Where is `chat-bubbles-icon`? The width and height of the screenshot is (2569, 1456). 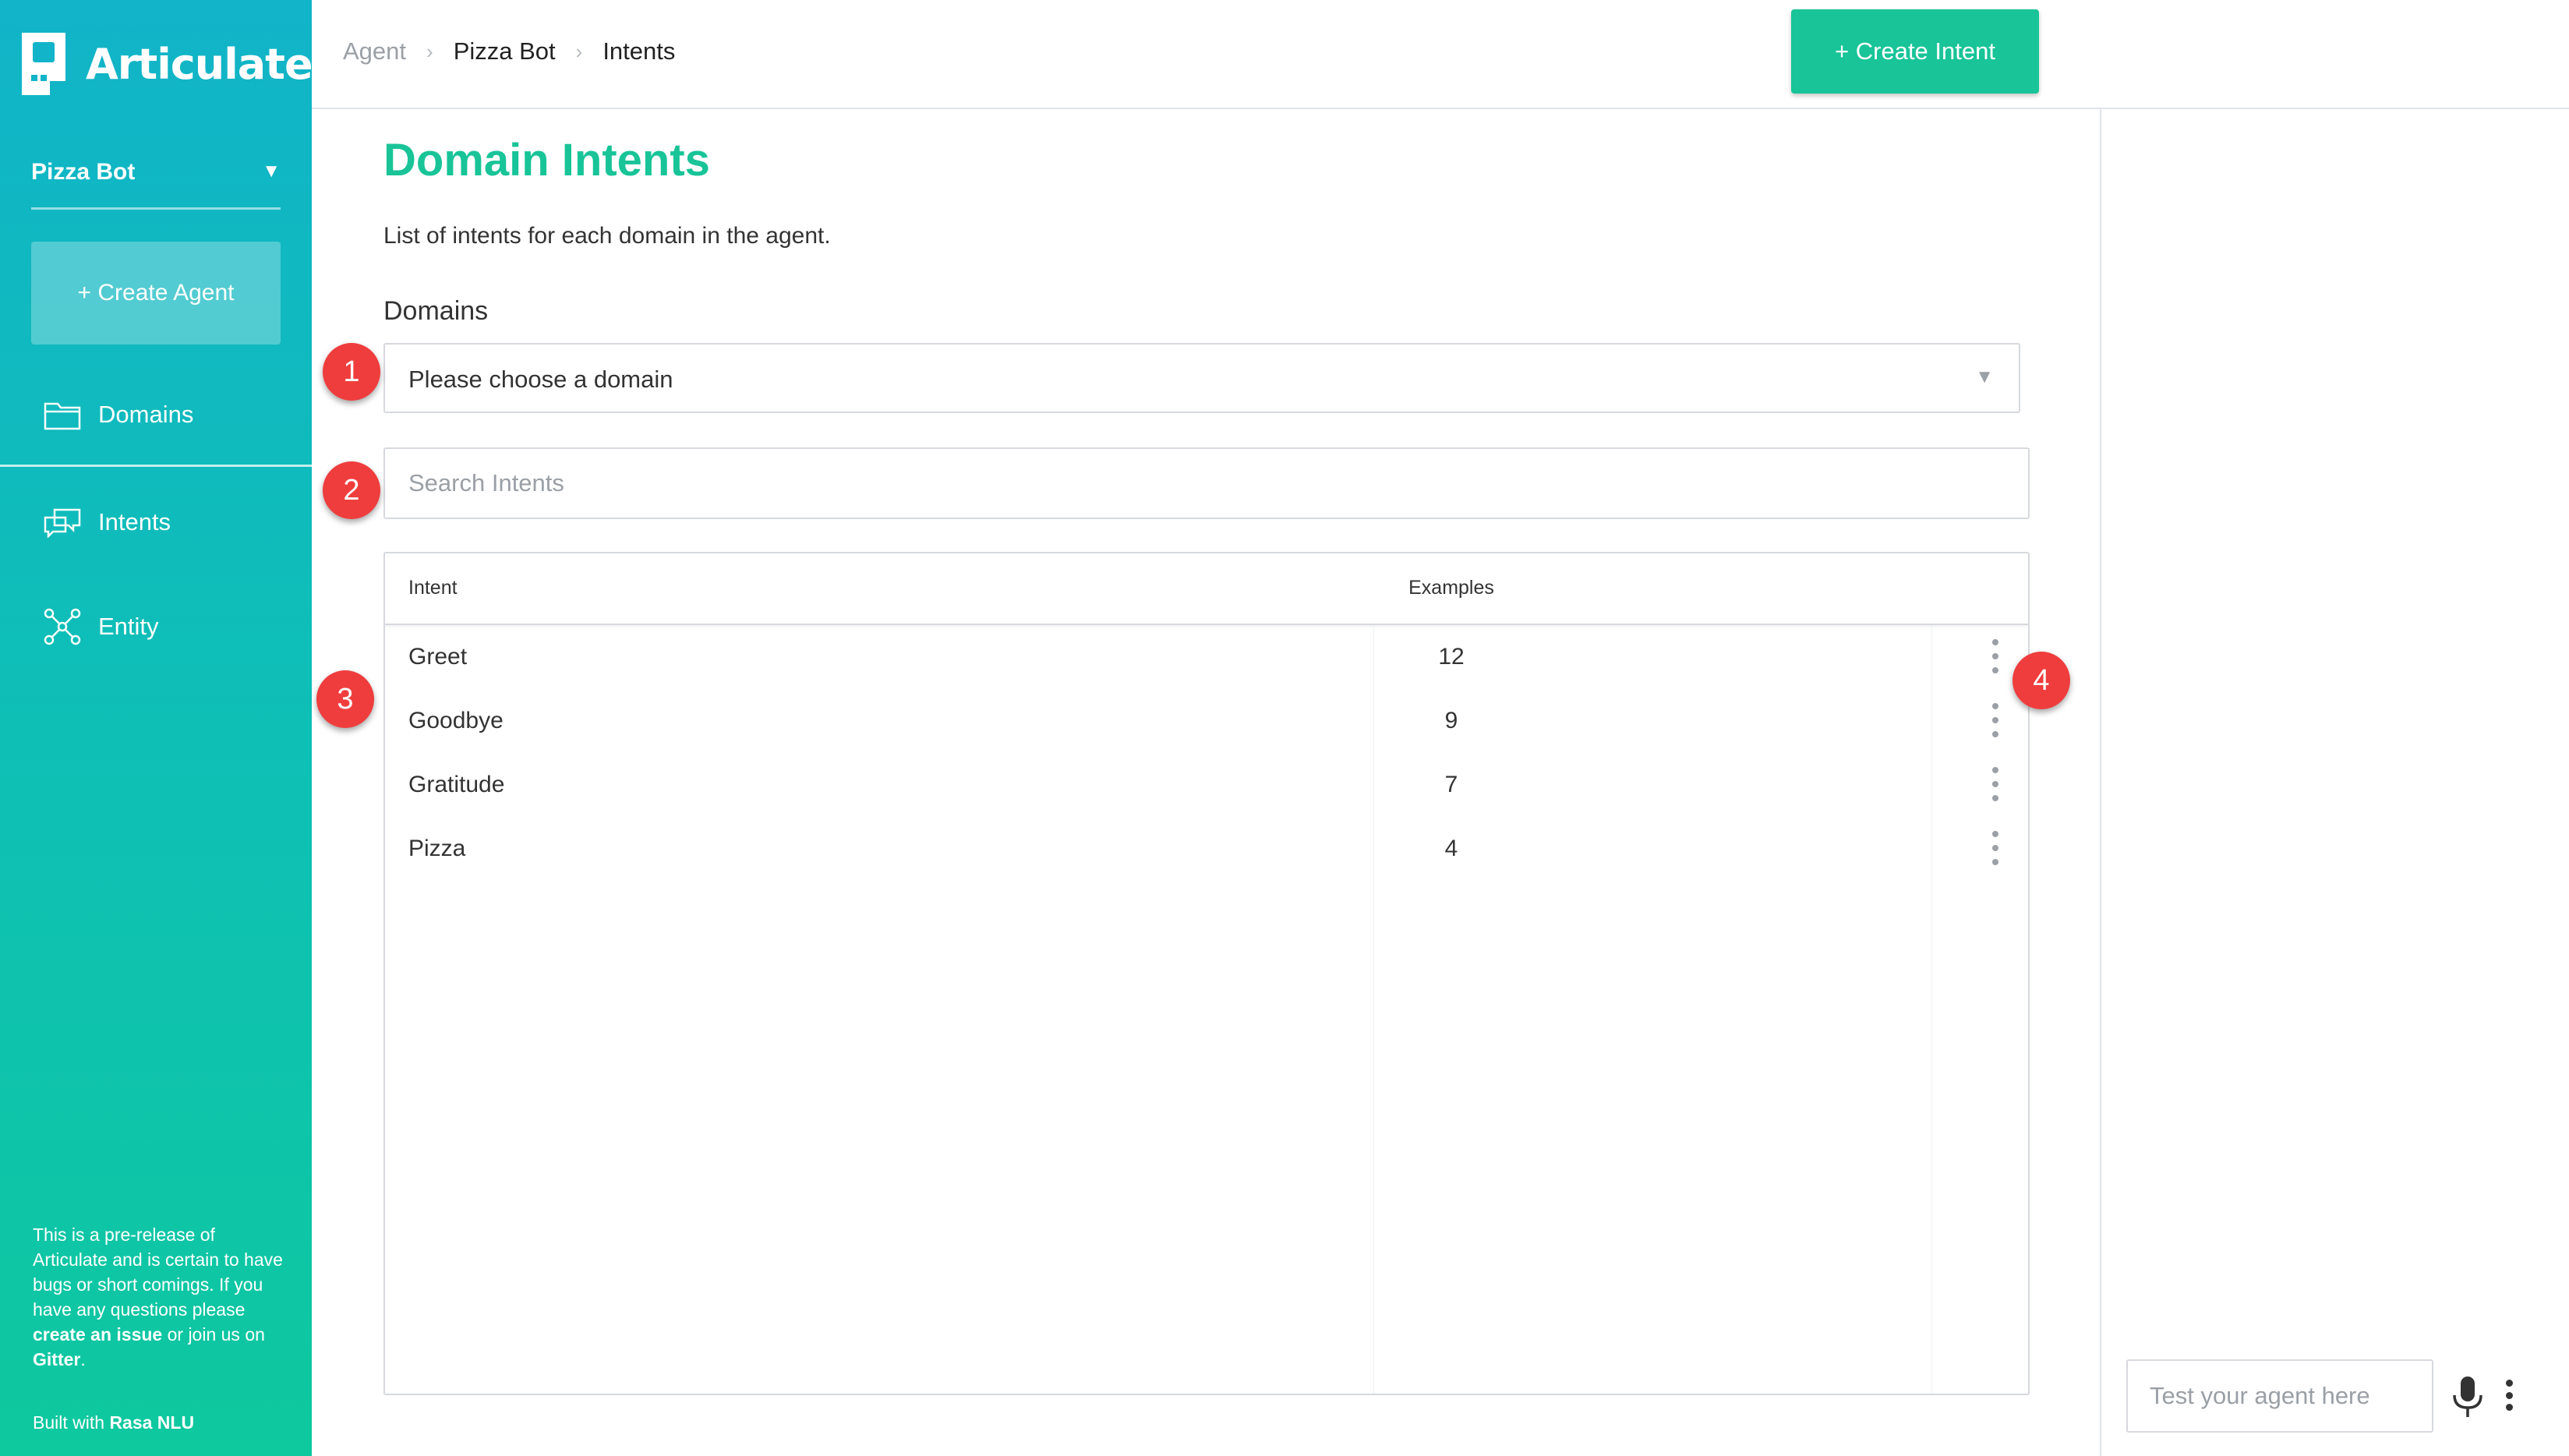 chat-bubbles-icon is located at coordinates (62, 522).